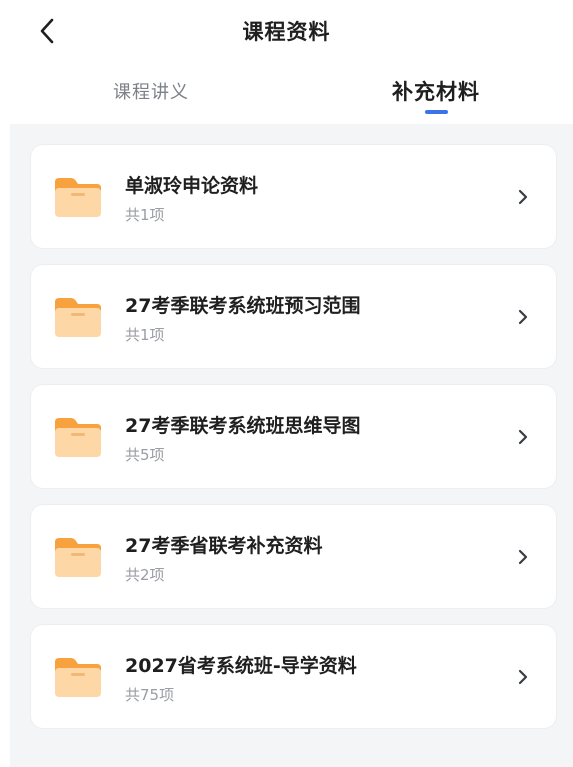  Describe the element at coordinates (436, 112) in the screenshot. I see `active-tab-indicator` at that location.